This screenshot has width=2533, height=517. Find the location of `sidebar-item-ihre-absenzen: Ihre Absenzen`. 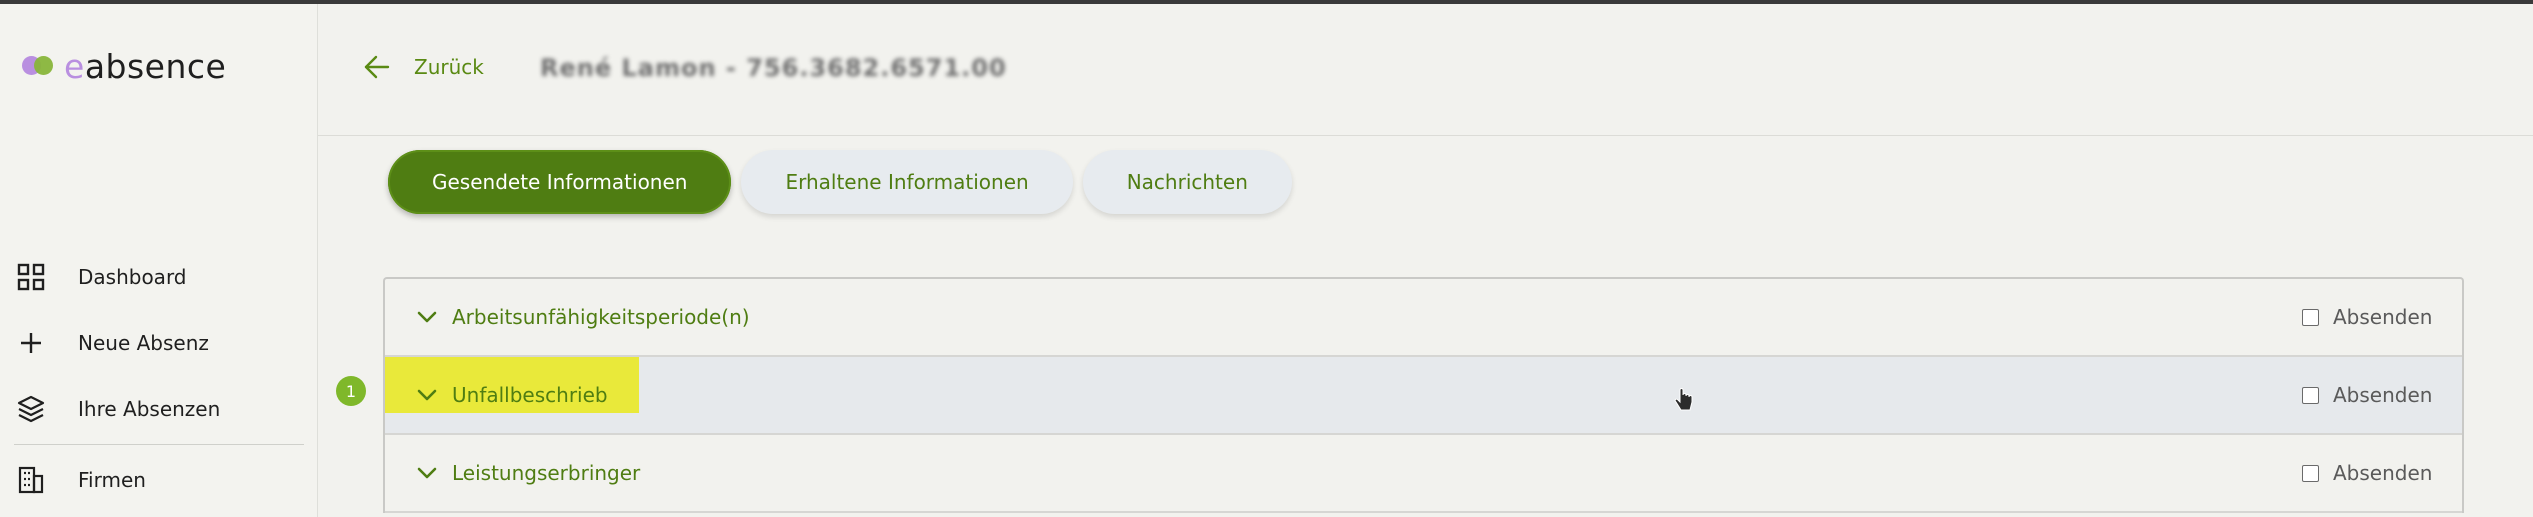

sidebar-item-ihre-absenzen: Ihre Absenzen is located at coordinates (159, 409).